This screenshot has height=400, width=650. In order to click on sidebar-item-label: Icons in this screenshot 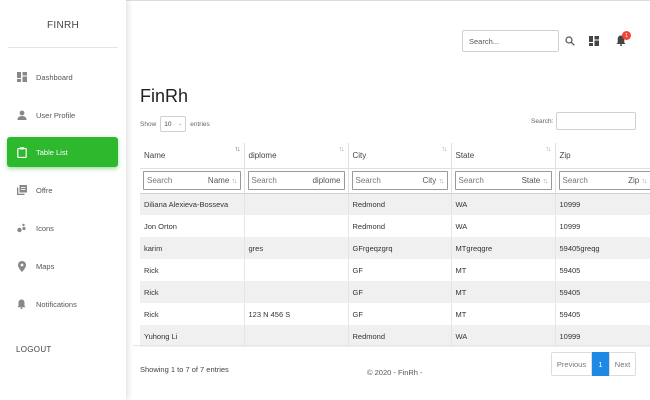, I will do `click(45, 228)`.